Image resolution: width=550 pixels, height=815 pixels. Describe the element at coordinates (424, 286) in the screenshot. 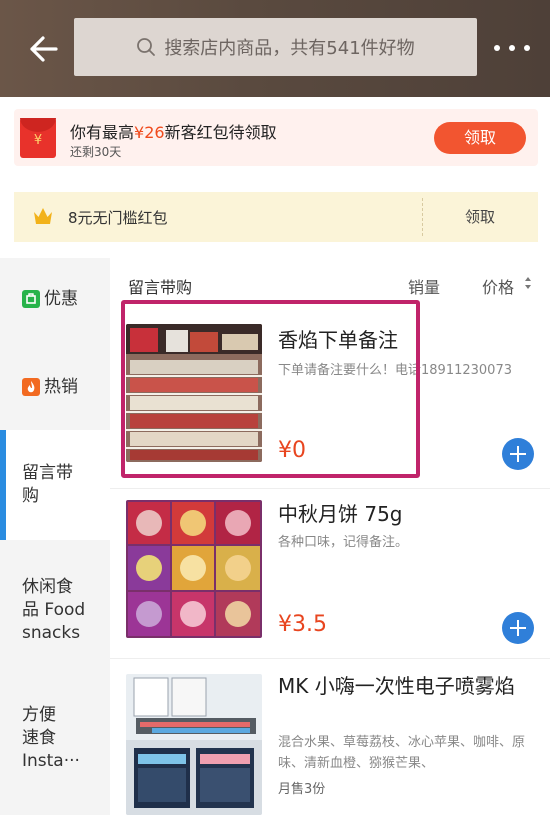

I see `sort-by-sales: 销量` at that location.